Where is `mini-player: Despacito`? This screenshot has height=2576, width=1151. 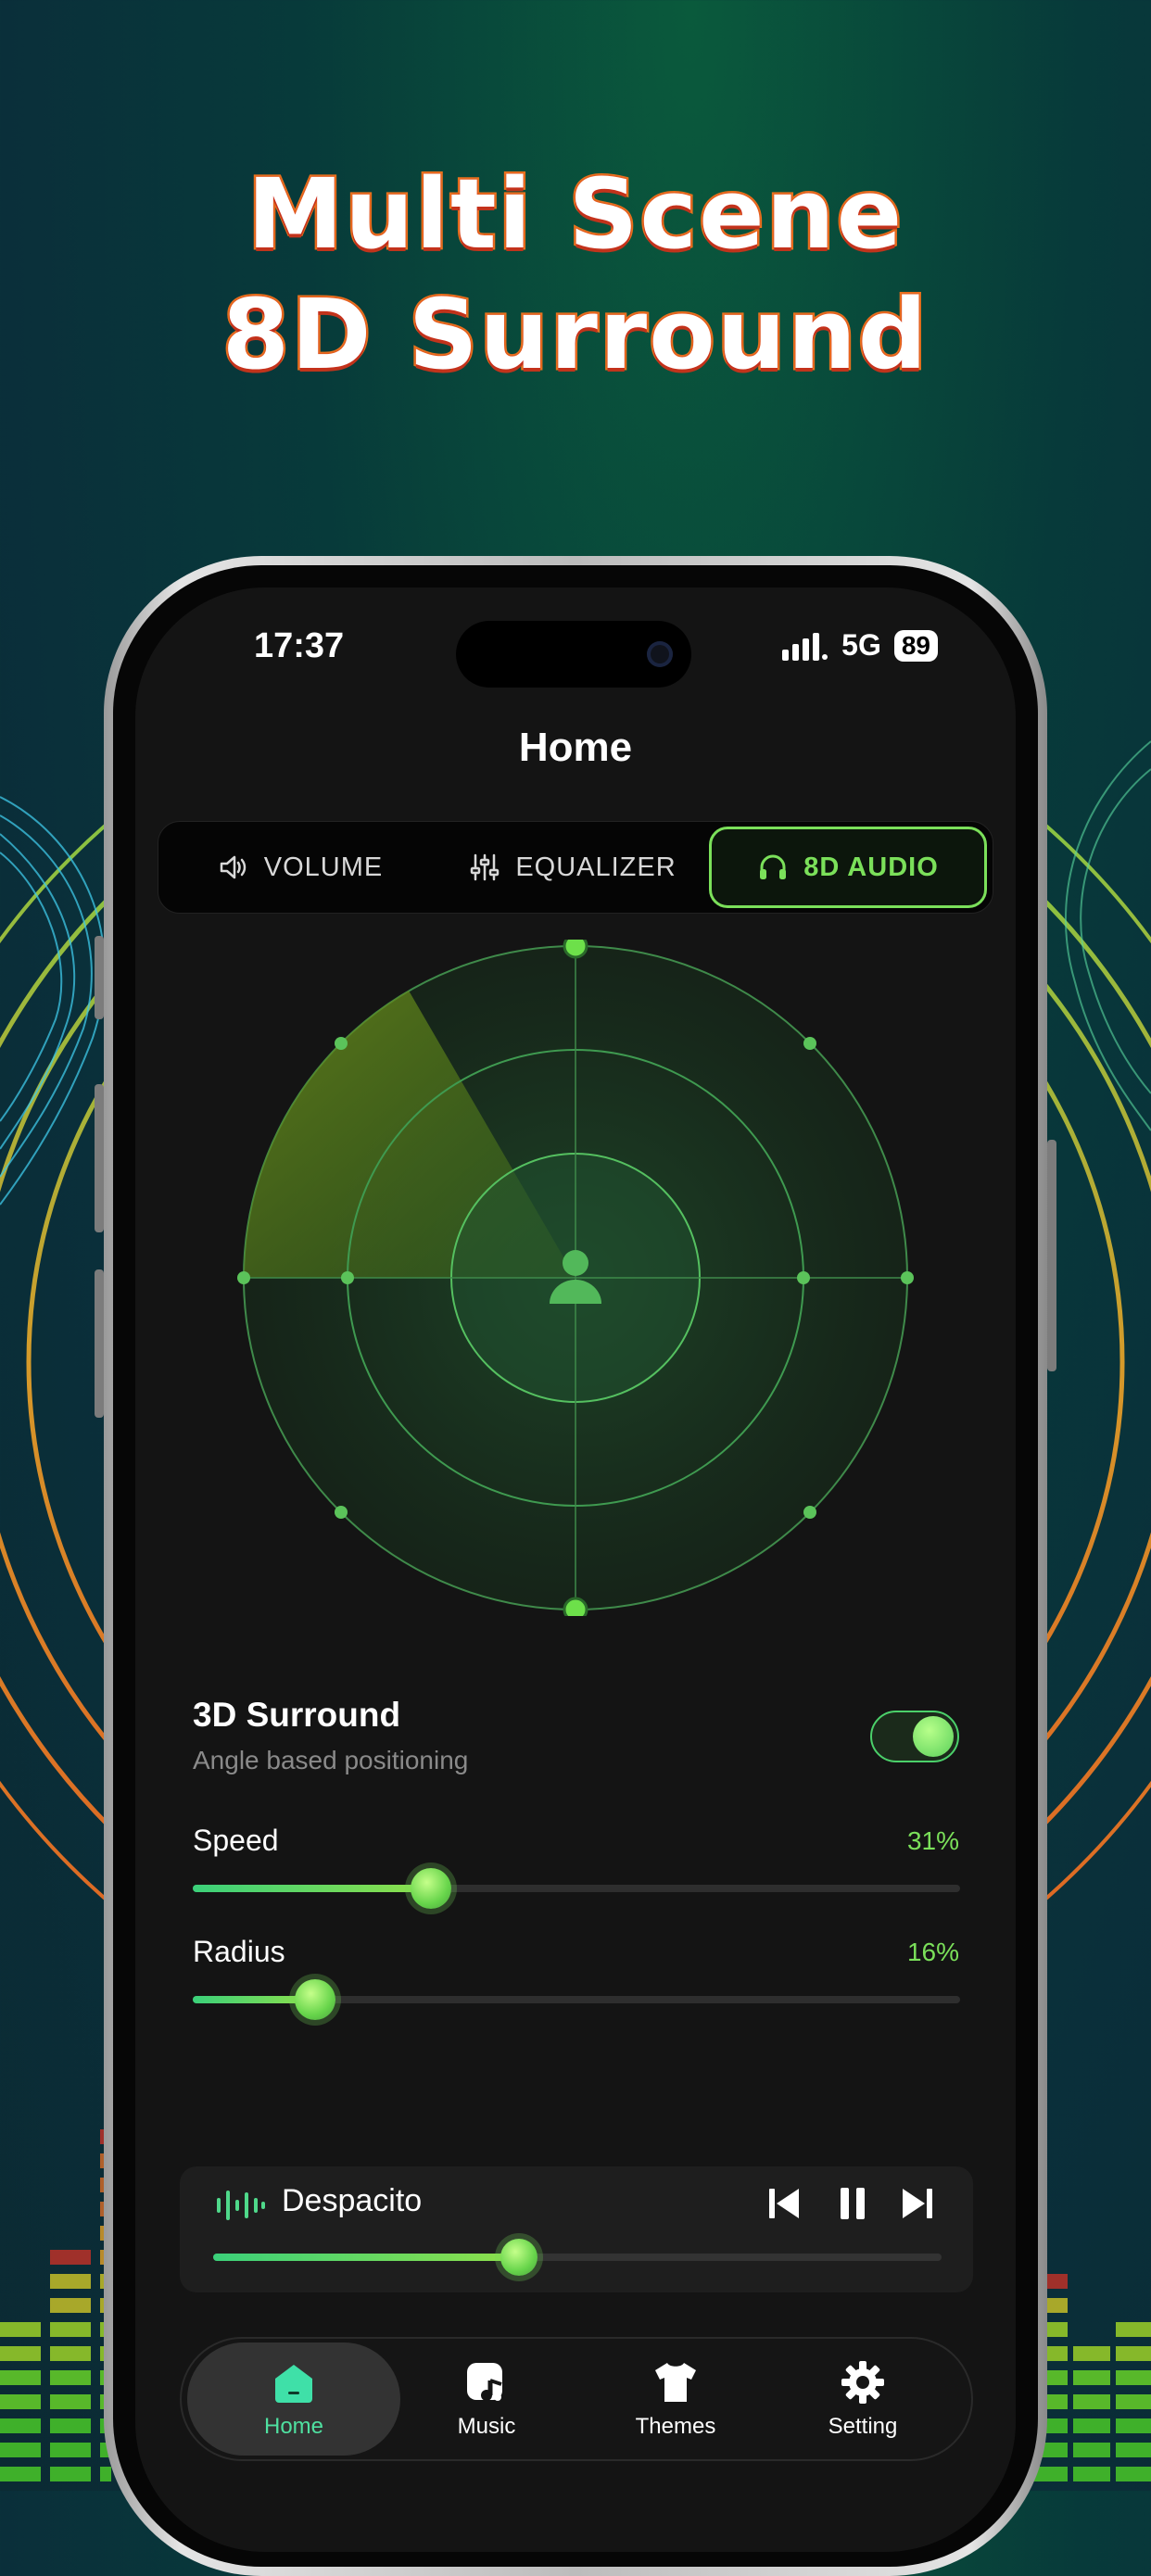 mini-player: Despacito is located at coordinates (576, 2229).